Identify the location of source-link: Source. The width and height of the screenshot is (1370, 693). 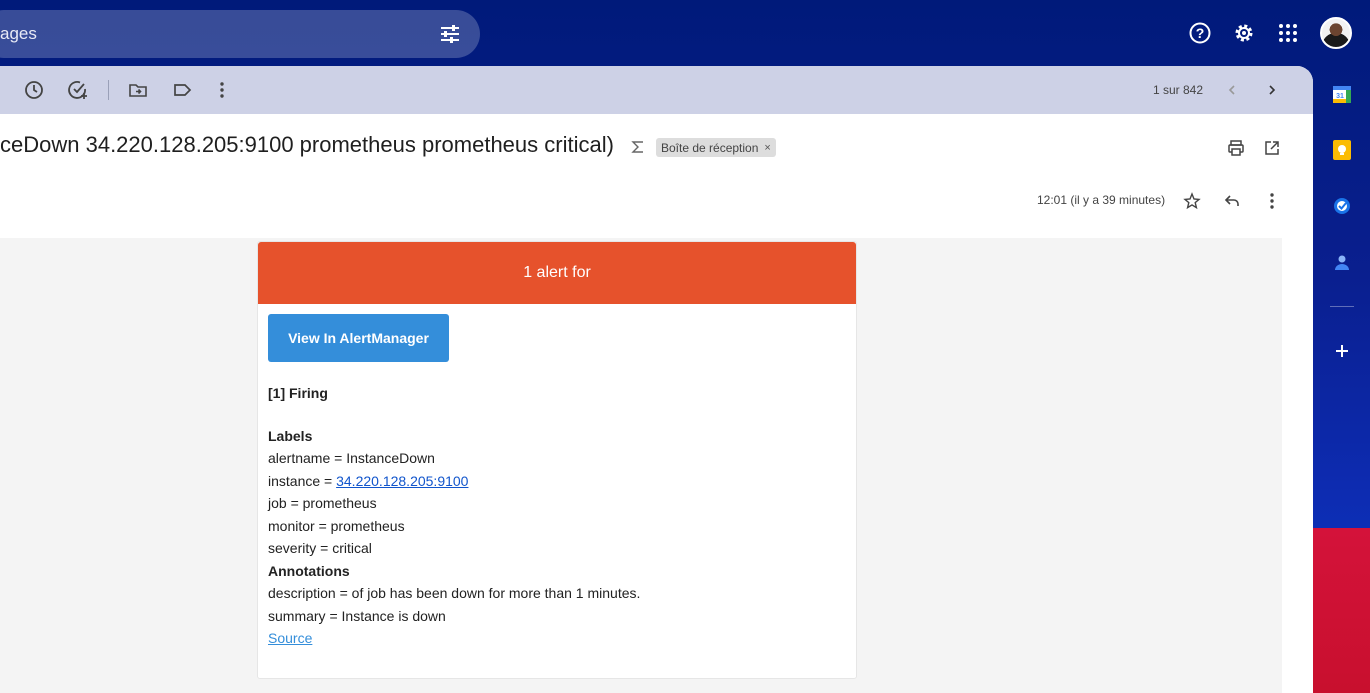
(454, 638).